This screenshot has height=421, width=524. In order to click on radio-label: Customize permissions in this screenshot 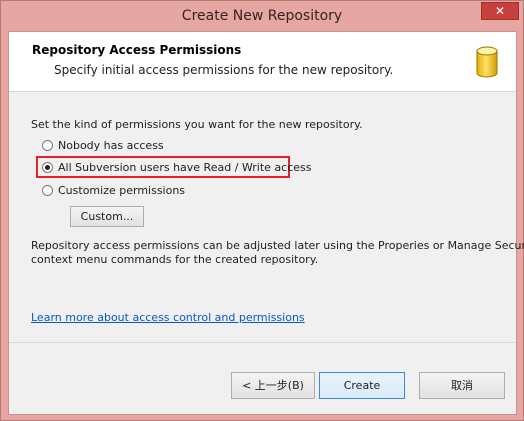, I will do `click(122, 190)`.